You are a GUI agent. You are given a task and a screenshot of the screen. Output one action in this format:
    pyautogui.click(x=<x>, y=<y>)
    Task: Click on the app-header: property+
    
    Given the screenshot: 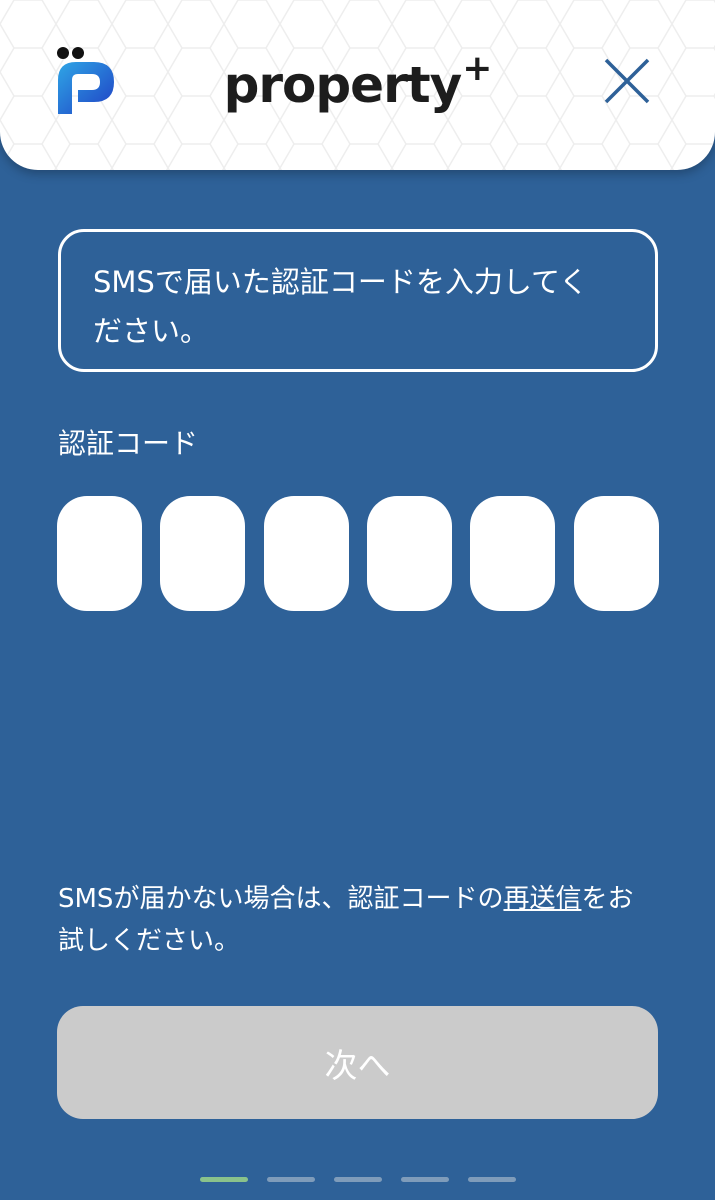 What is the action you would take?
    pyautogui.click(x=357, y=85)
    